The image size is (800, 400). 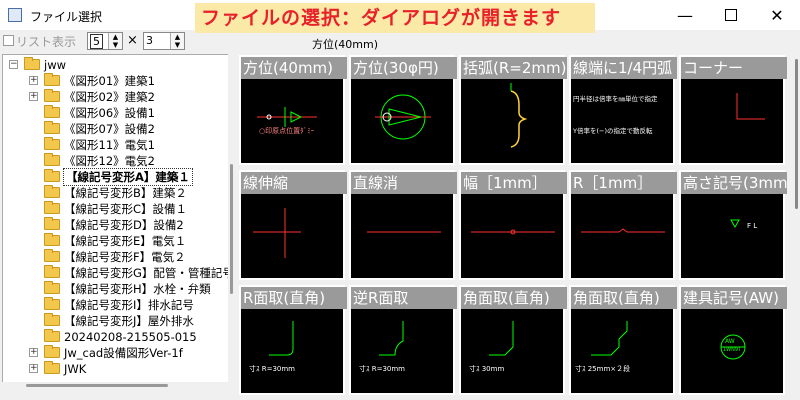 I want to click on symbol-thumbnail: 建具記号(AW) AW 1WN9T, so click(x=733, y=340).